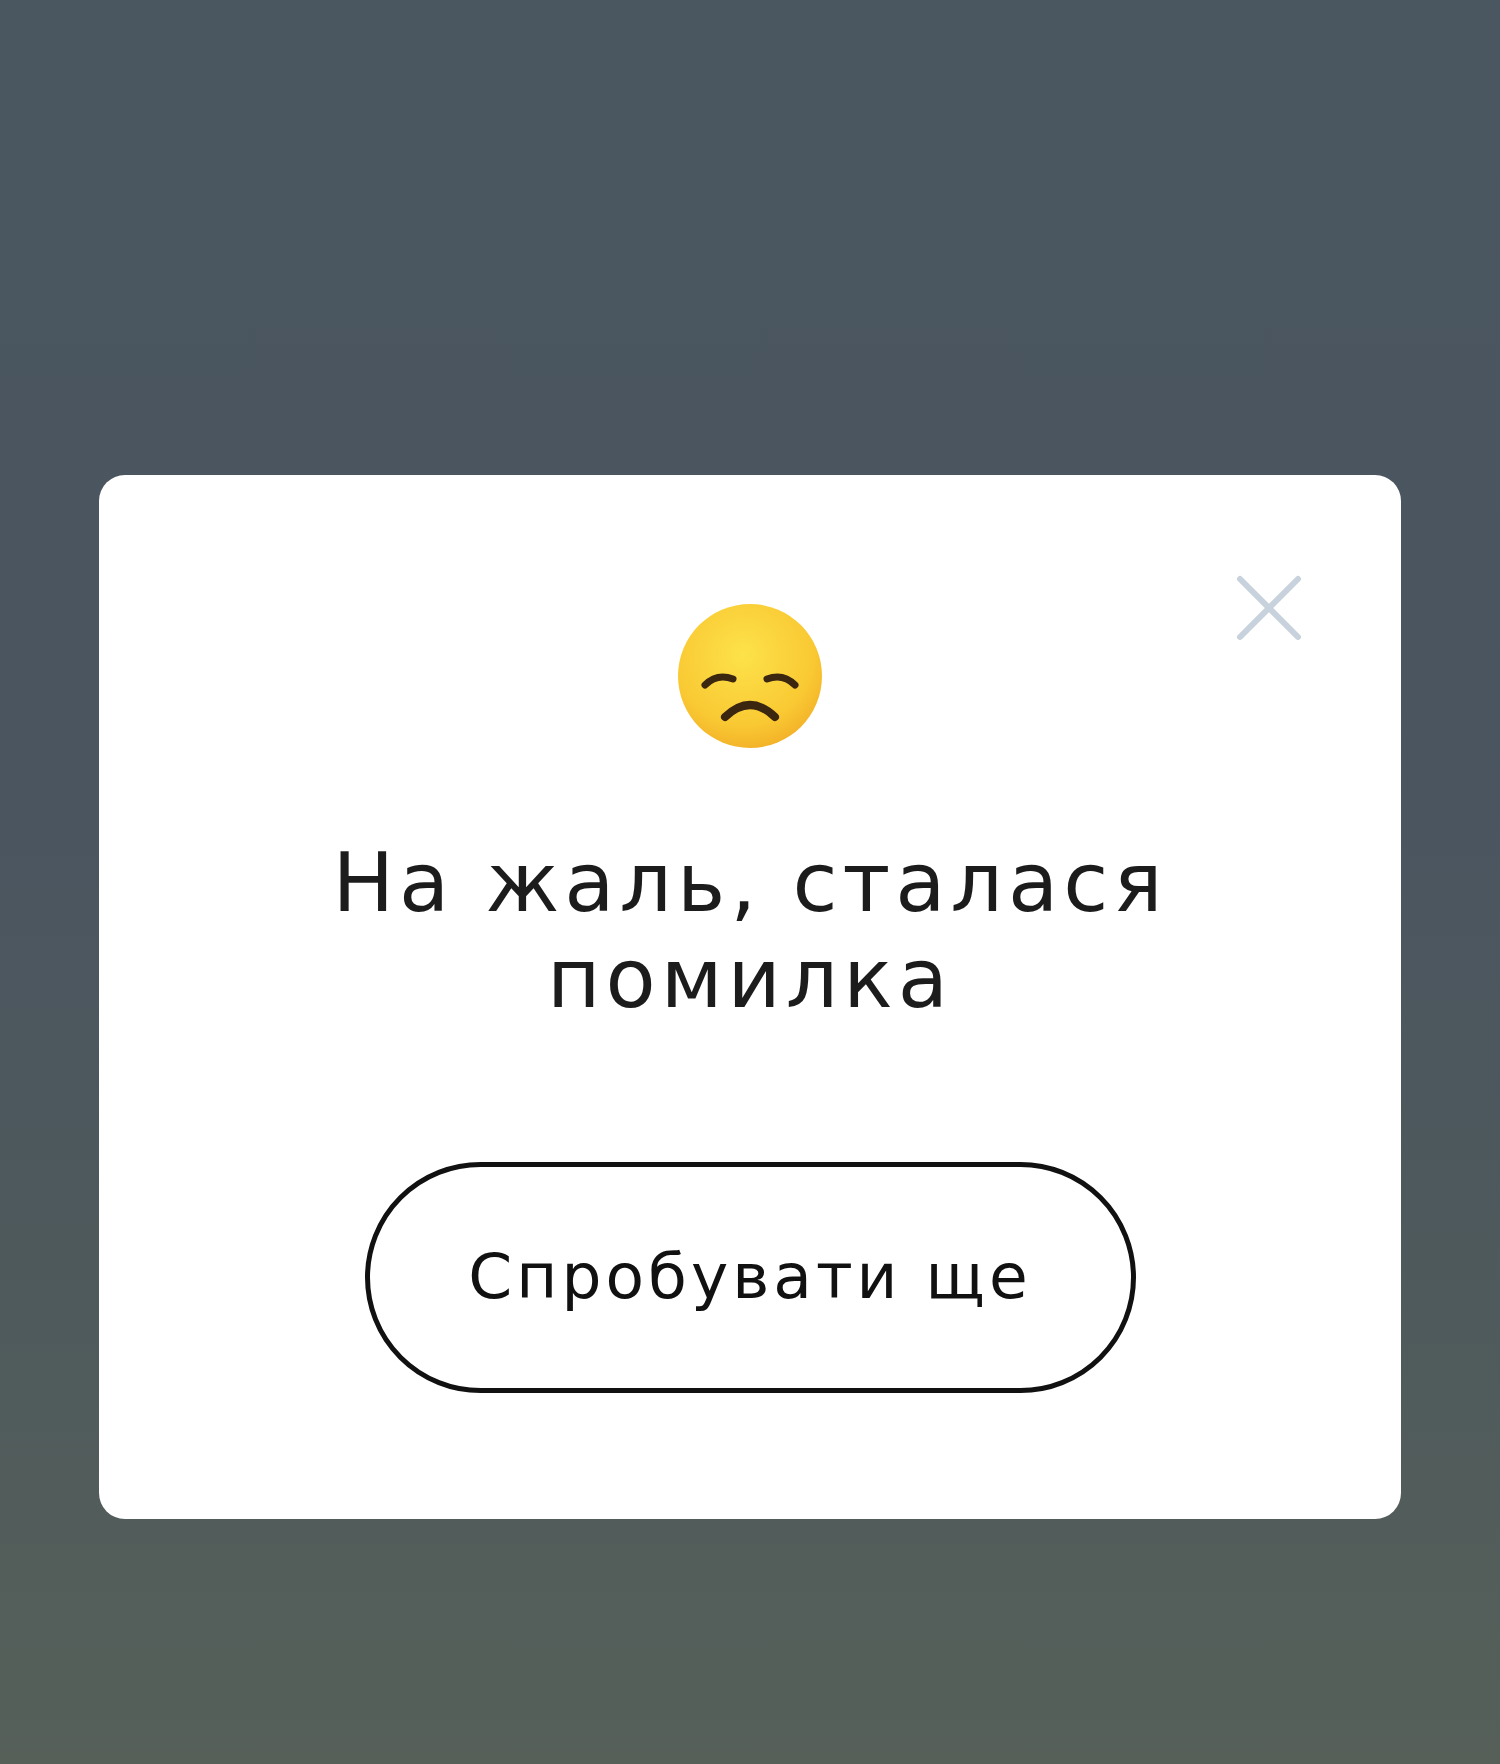  Describe the element at coordinates (750, 676) in the screenshot. I see `sad-face-icon` at that location.